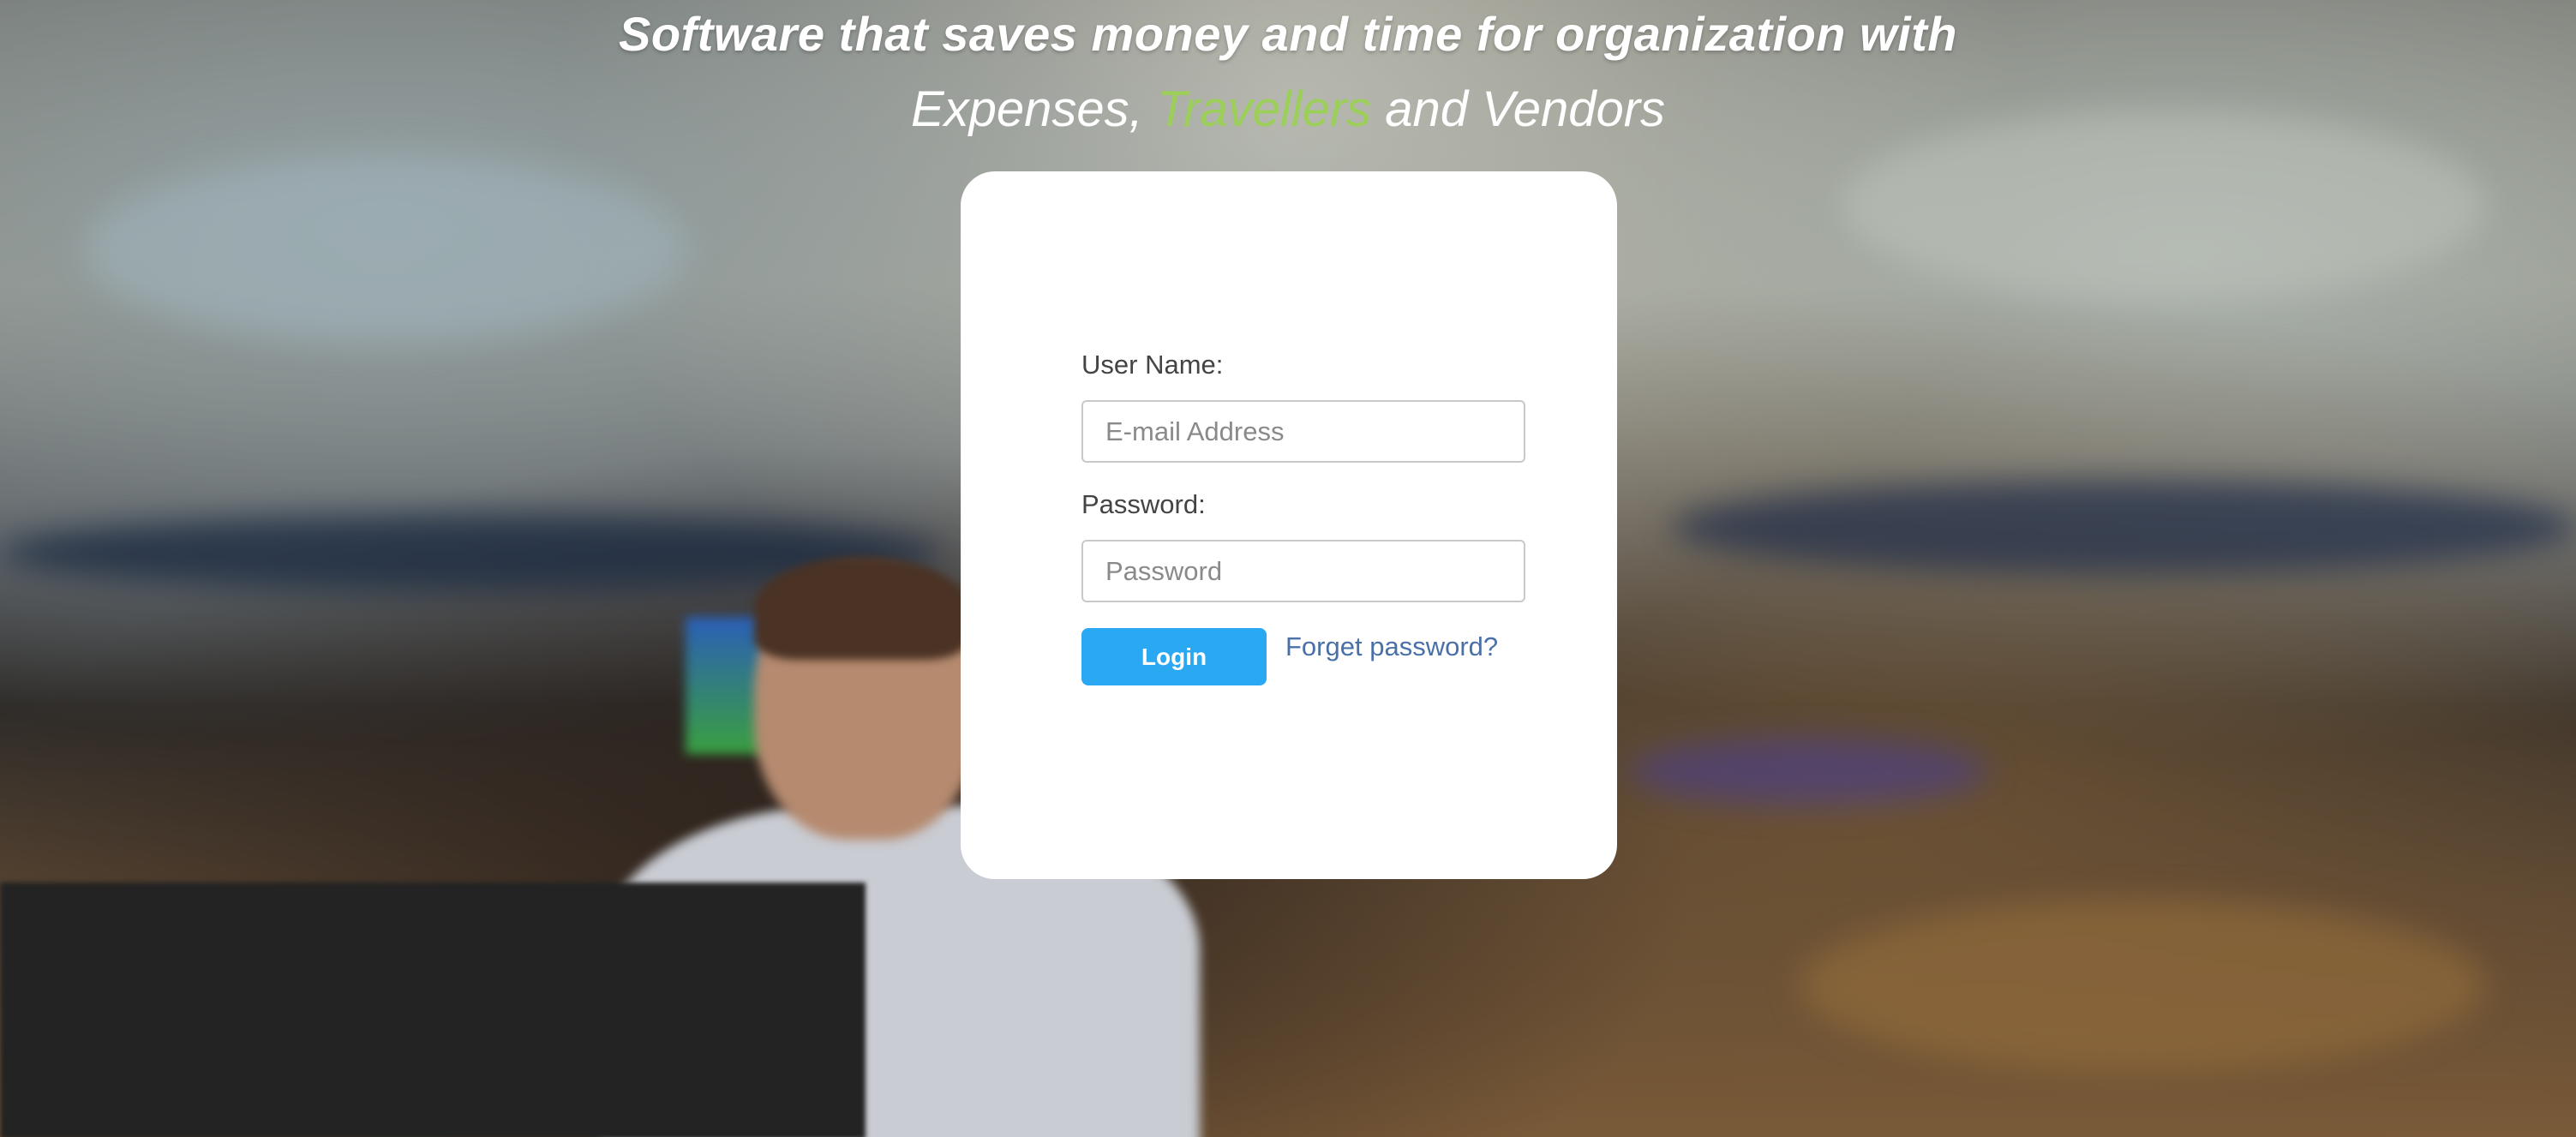  Describe the element at coordinates (1518, 109) in the screenshot. I see `hero-subline-part2: and Vendors` at that location.